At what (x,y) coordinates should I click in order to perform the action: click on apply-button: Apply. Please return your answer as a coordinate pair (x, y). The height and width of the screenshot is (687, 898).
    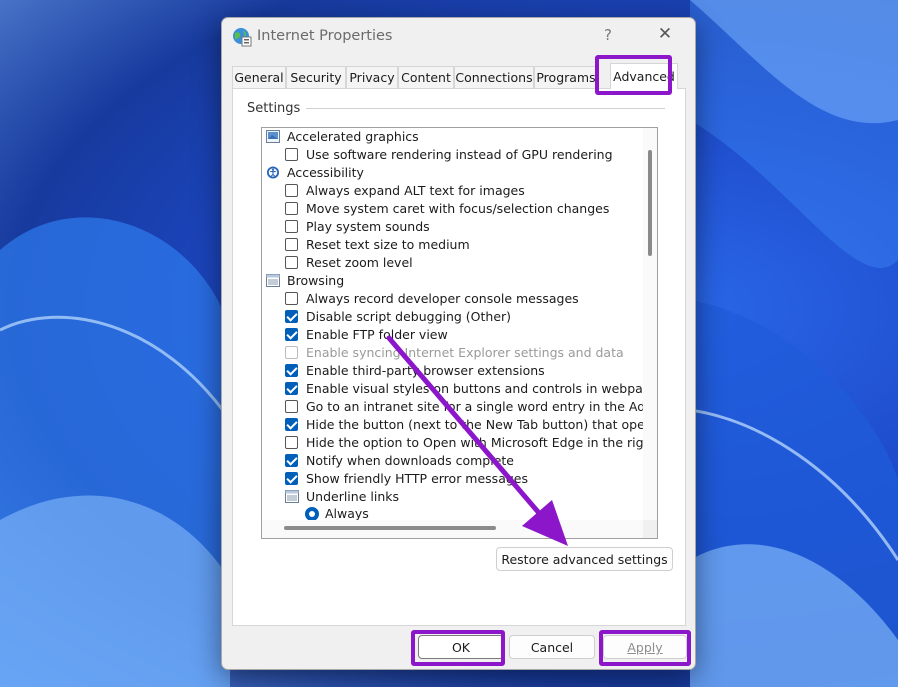
    Looking at the image, I should click on (645, 647).